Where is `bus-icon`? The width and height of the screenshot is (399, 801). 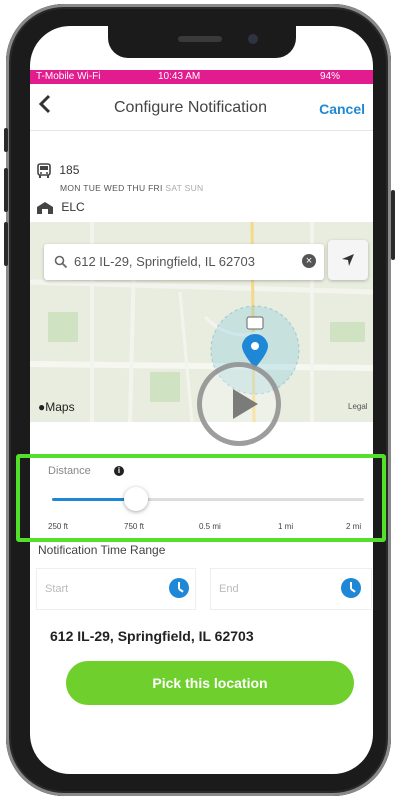 bus-icon is located at coordinates (44, 170).